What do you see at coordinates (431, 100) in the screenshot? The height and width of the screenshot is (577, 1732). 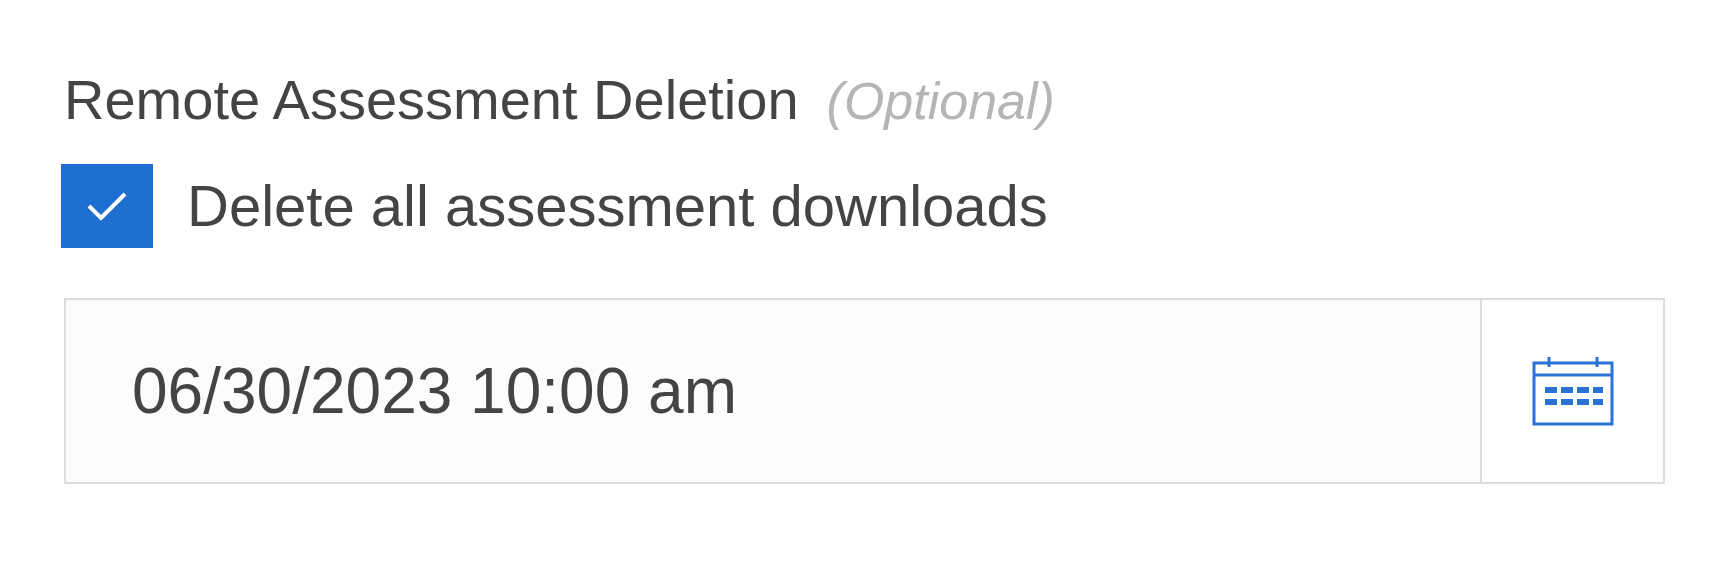 I see `field-label: Remote Assessment Deletion` at bounding box center [431, 100].